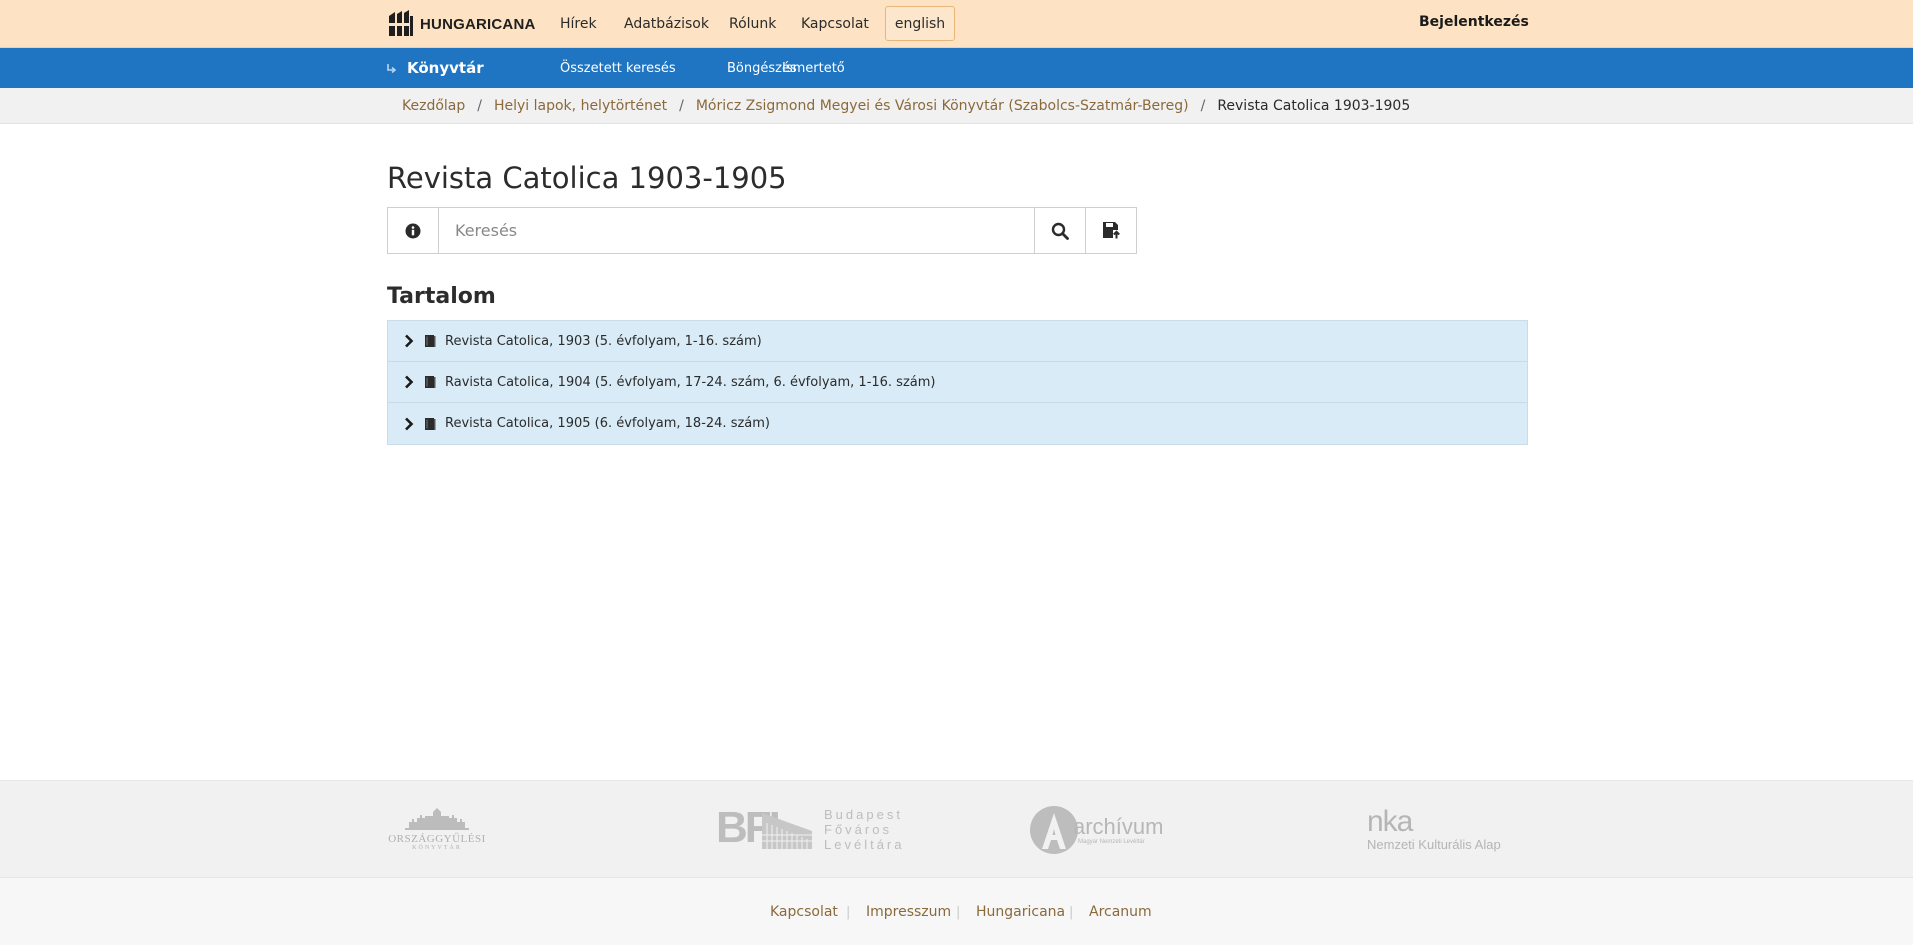  I want to click on contents-title: Tartalom, so click(441, 296).